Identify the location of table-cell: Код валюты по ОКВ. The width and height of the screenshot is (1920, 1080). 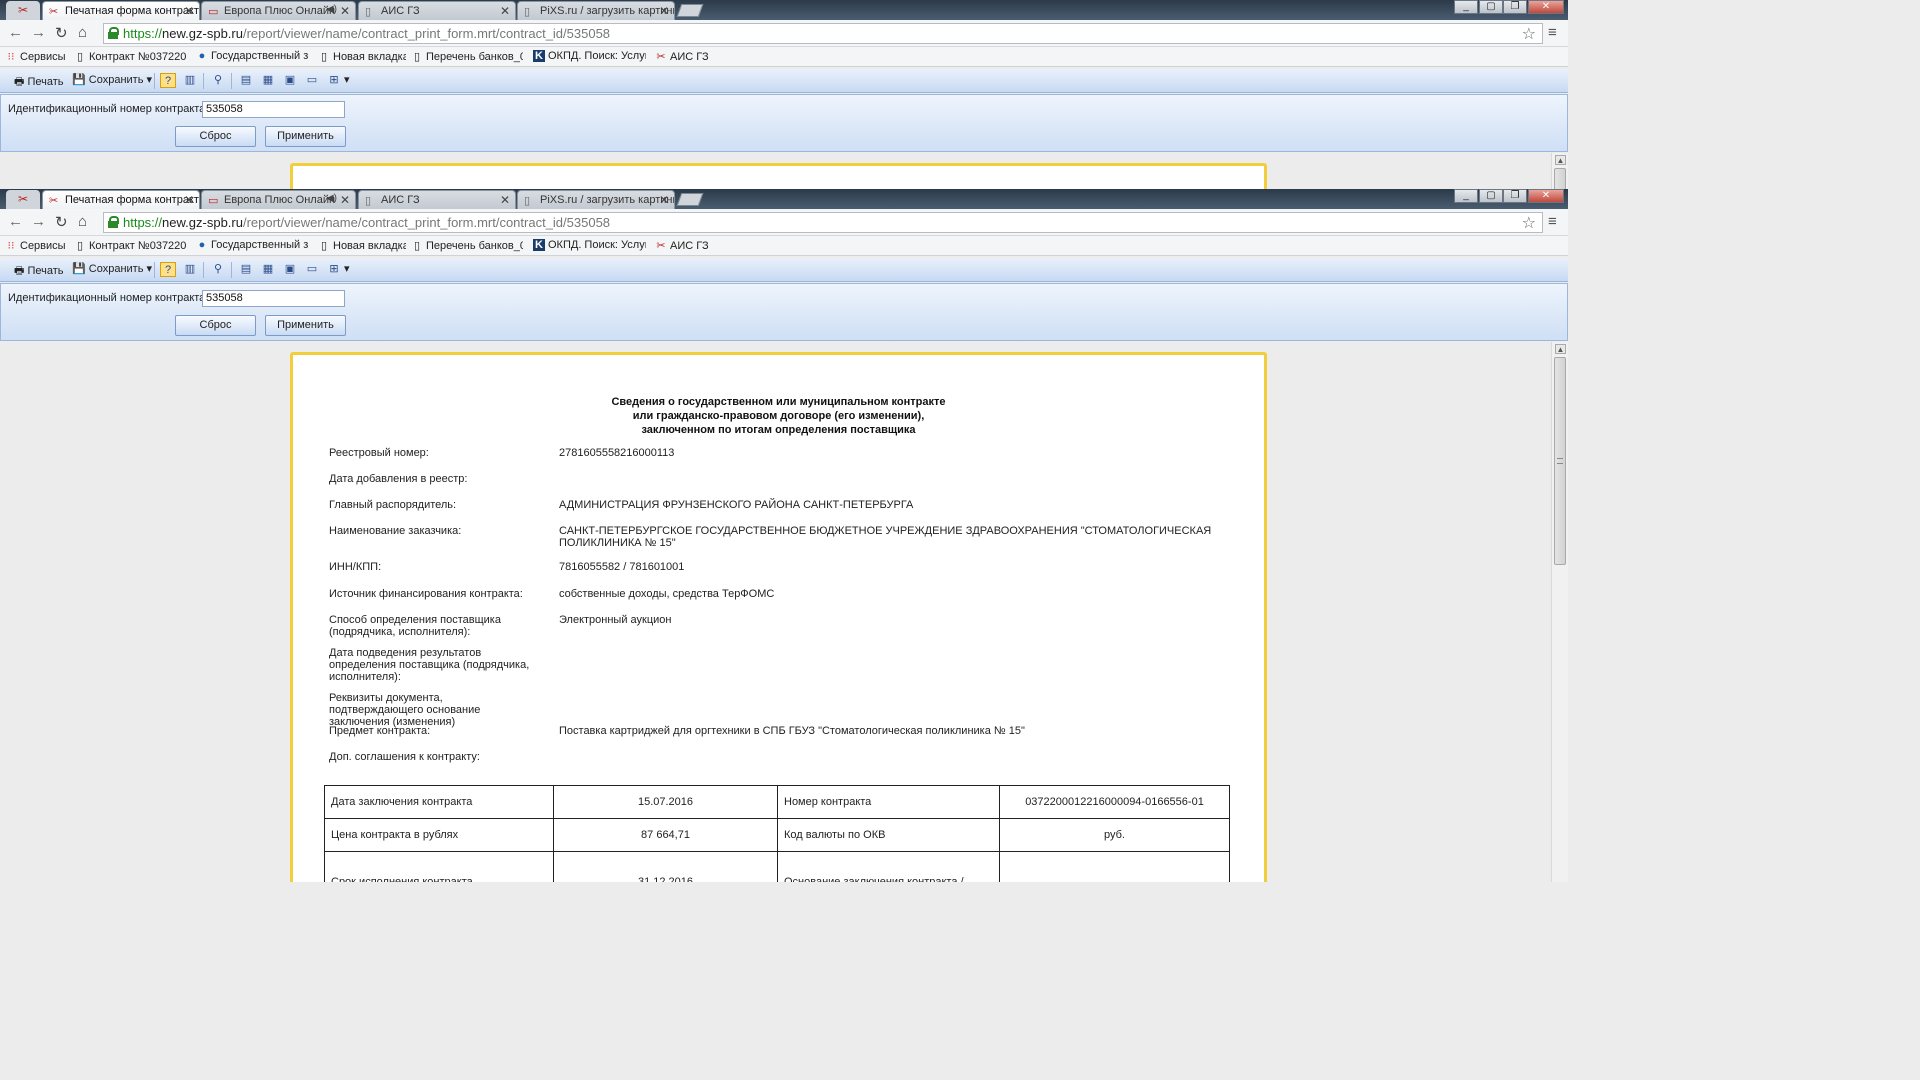
(888, 835).